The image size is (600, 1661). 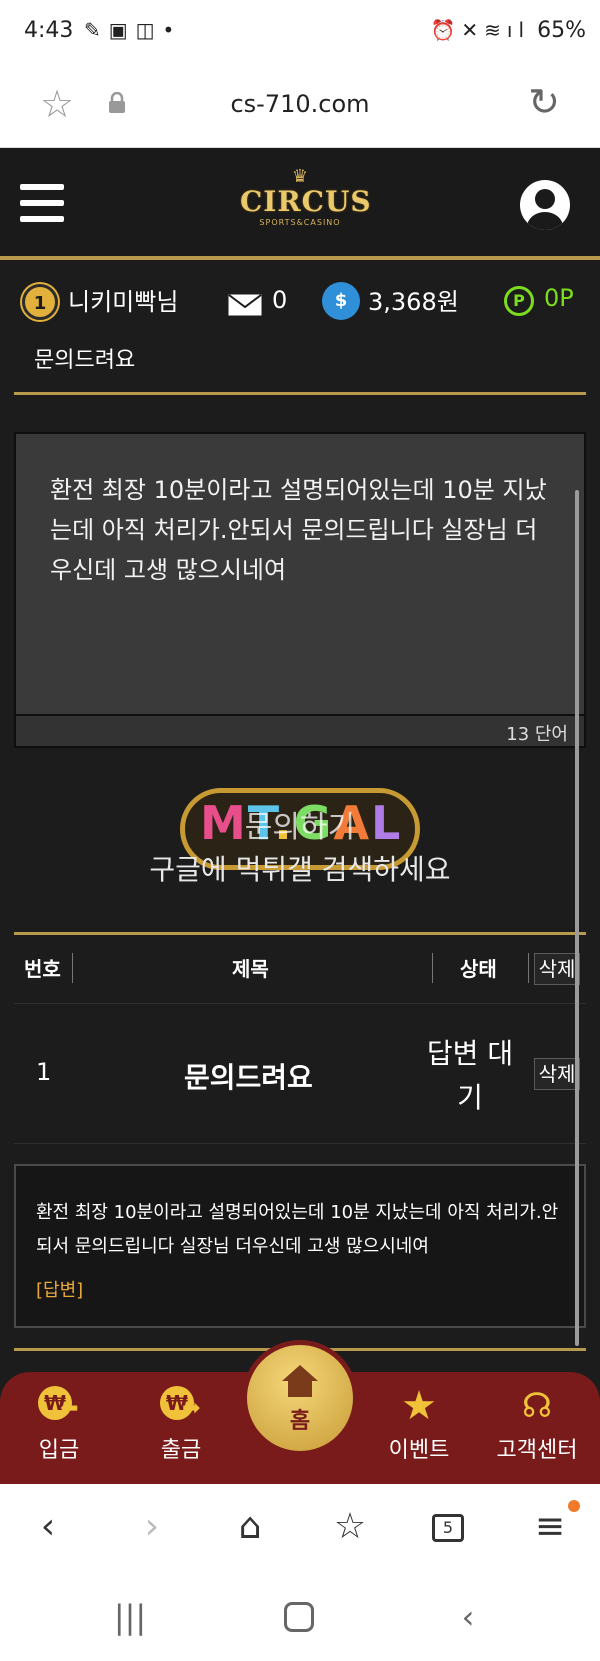 I want to click on money-balance: 3,368원, so click(x=413, y=302).